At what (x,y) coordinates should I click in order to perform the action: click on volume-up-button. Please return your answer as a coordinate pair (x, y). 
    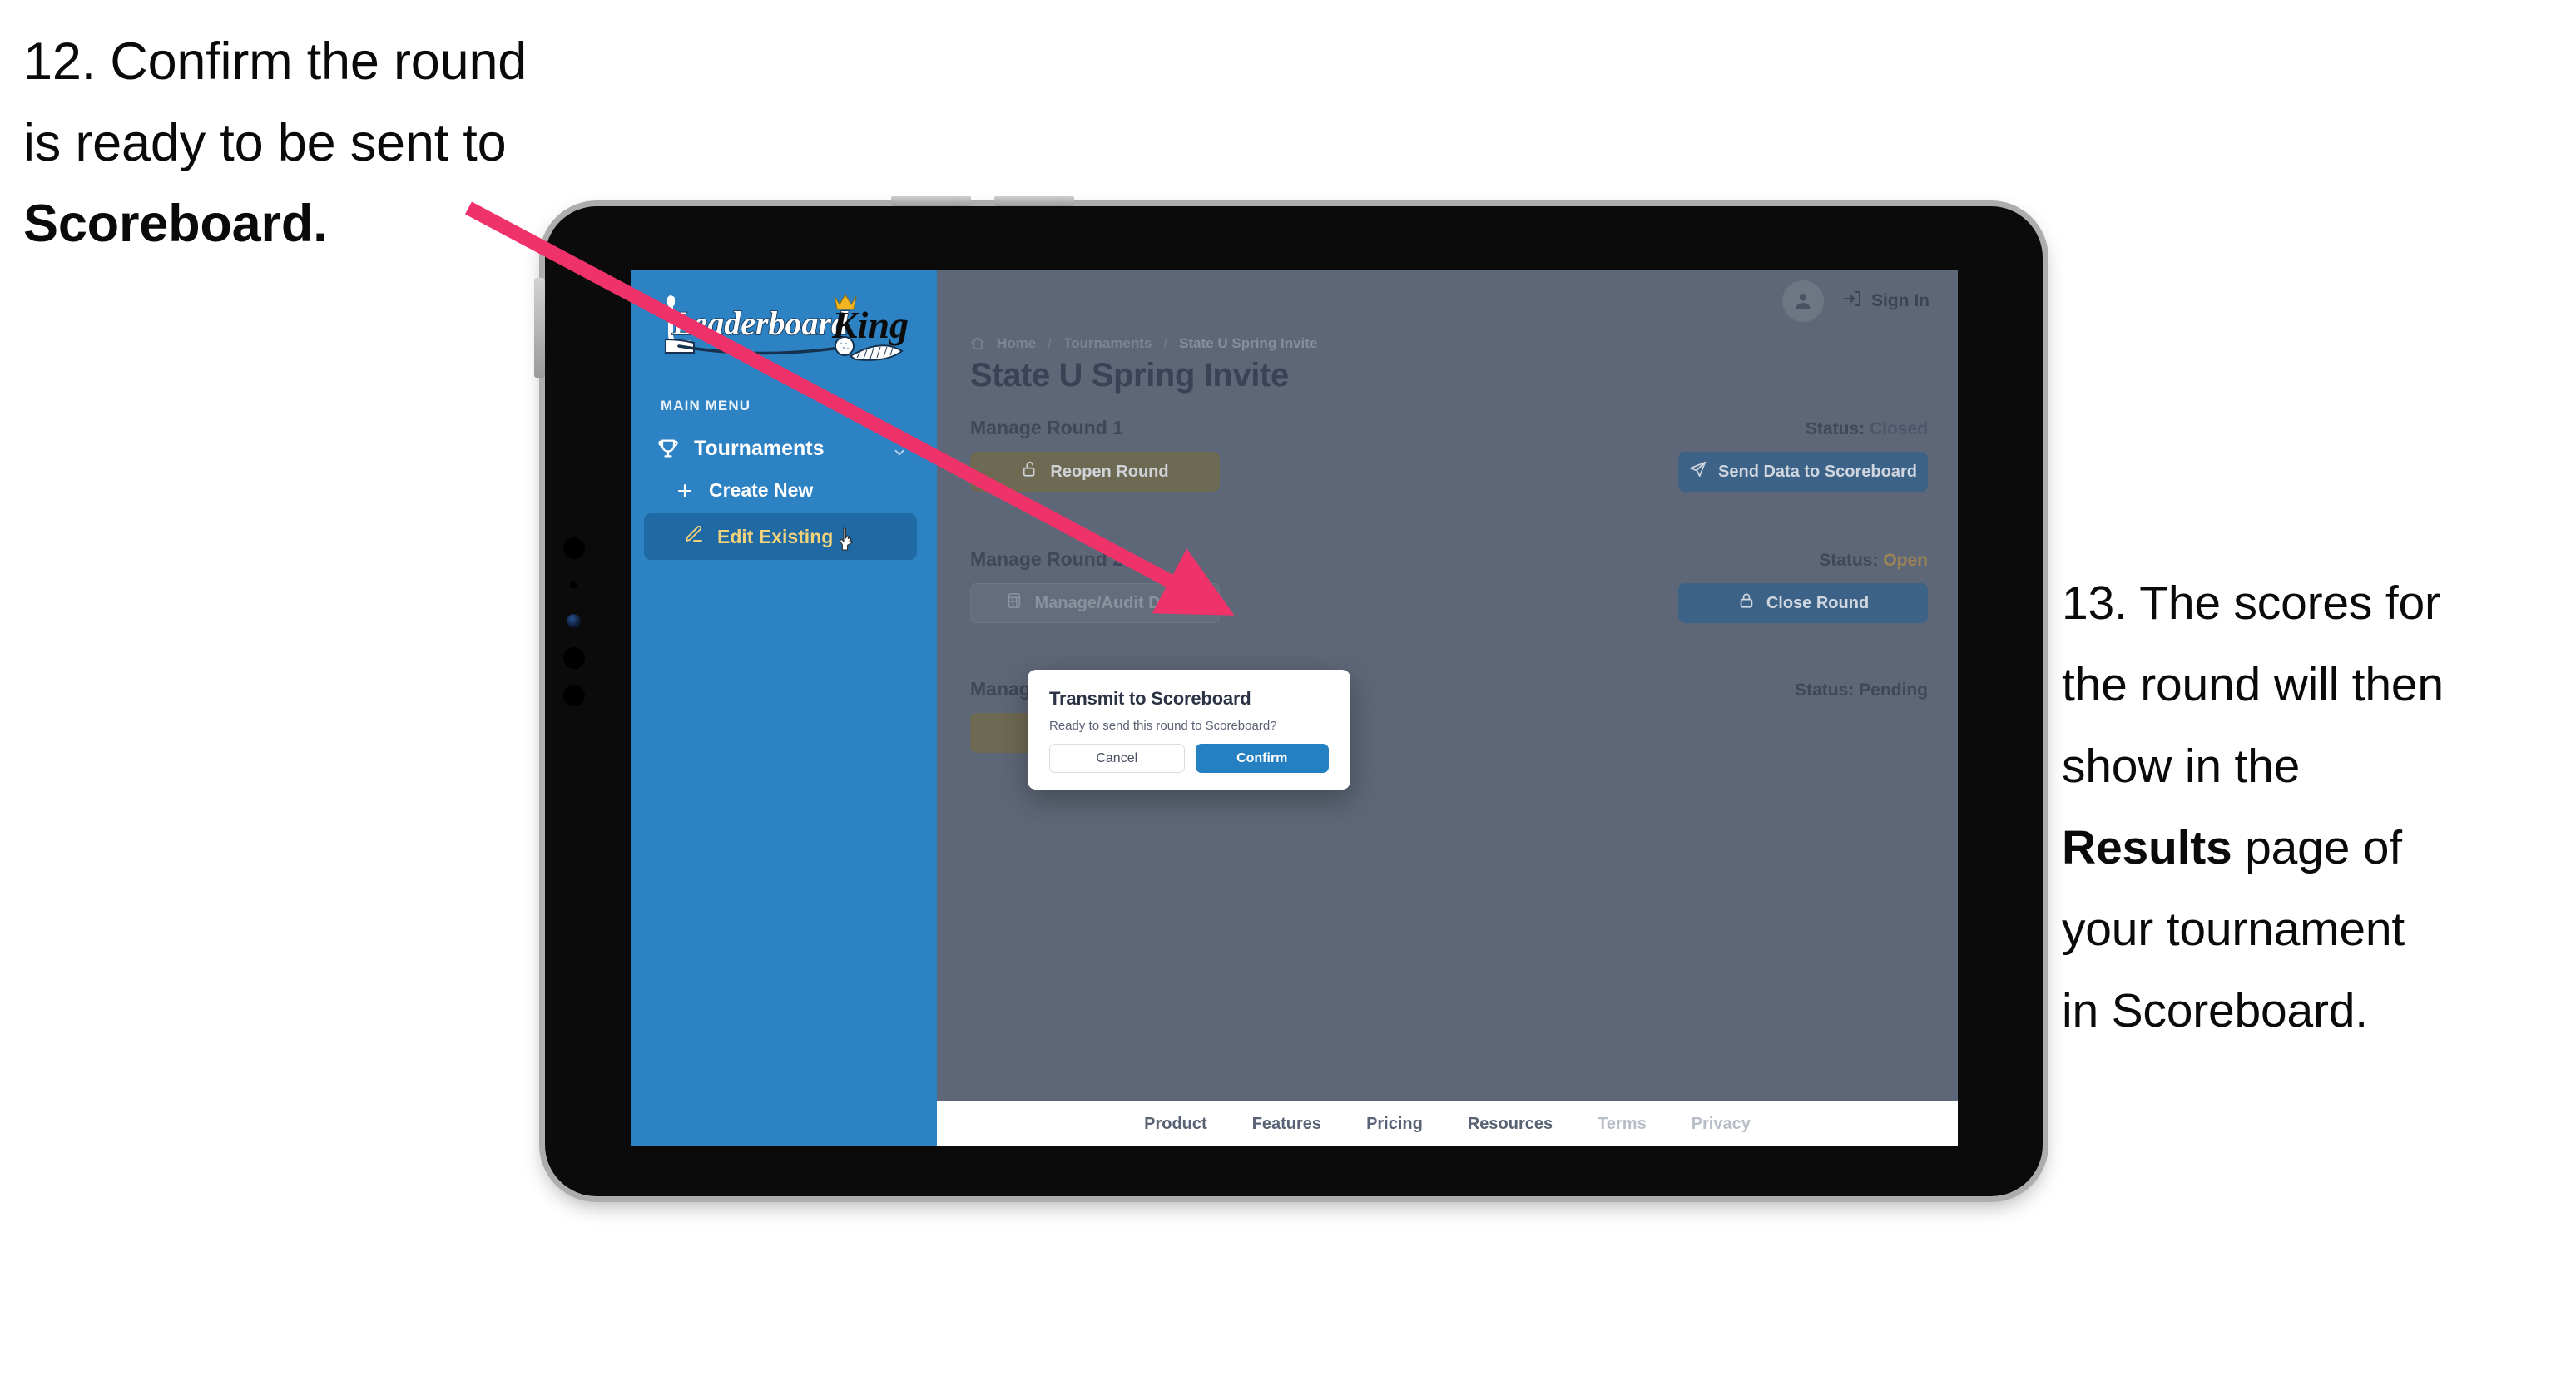
    Looking at the image, I should click on (931, 201).